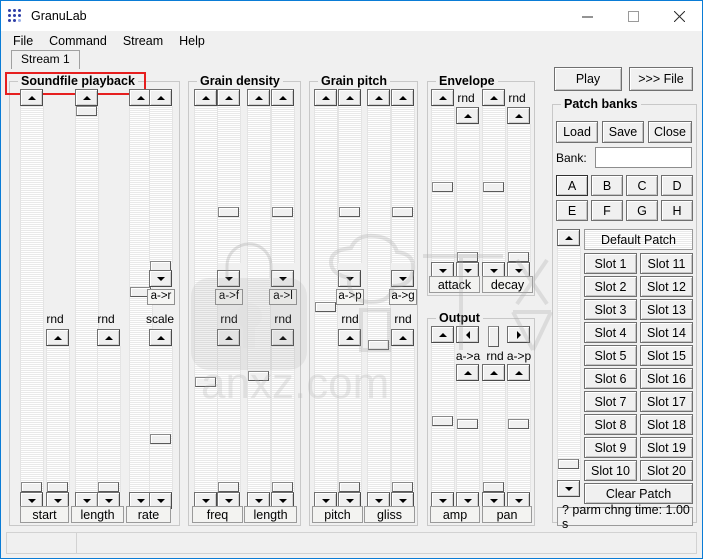  What do you see at coordinates (568, 237) in the screenshot?
I see `patch-list-scroll-up-arrow` at bounding box center [568, 237].